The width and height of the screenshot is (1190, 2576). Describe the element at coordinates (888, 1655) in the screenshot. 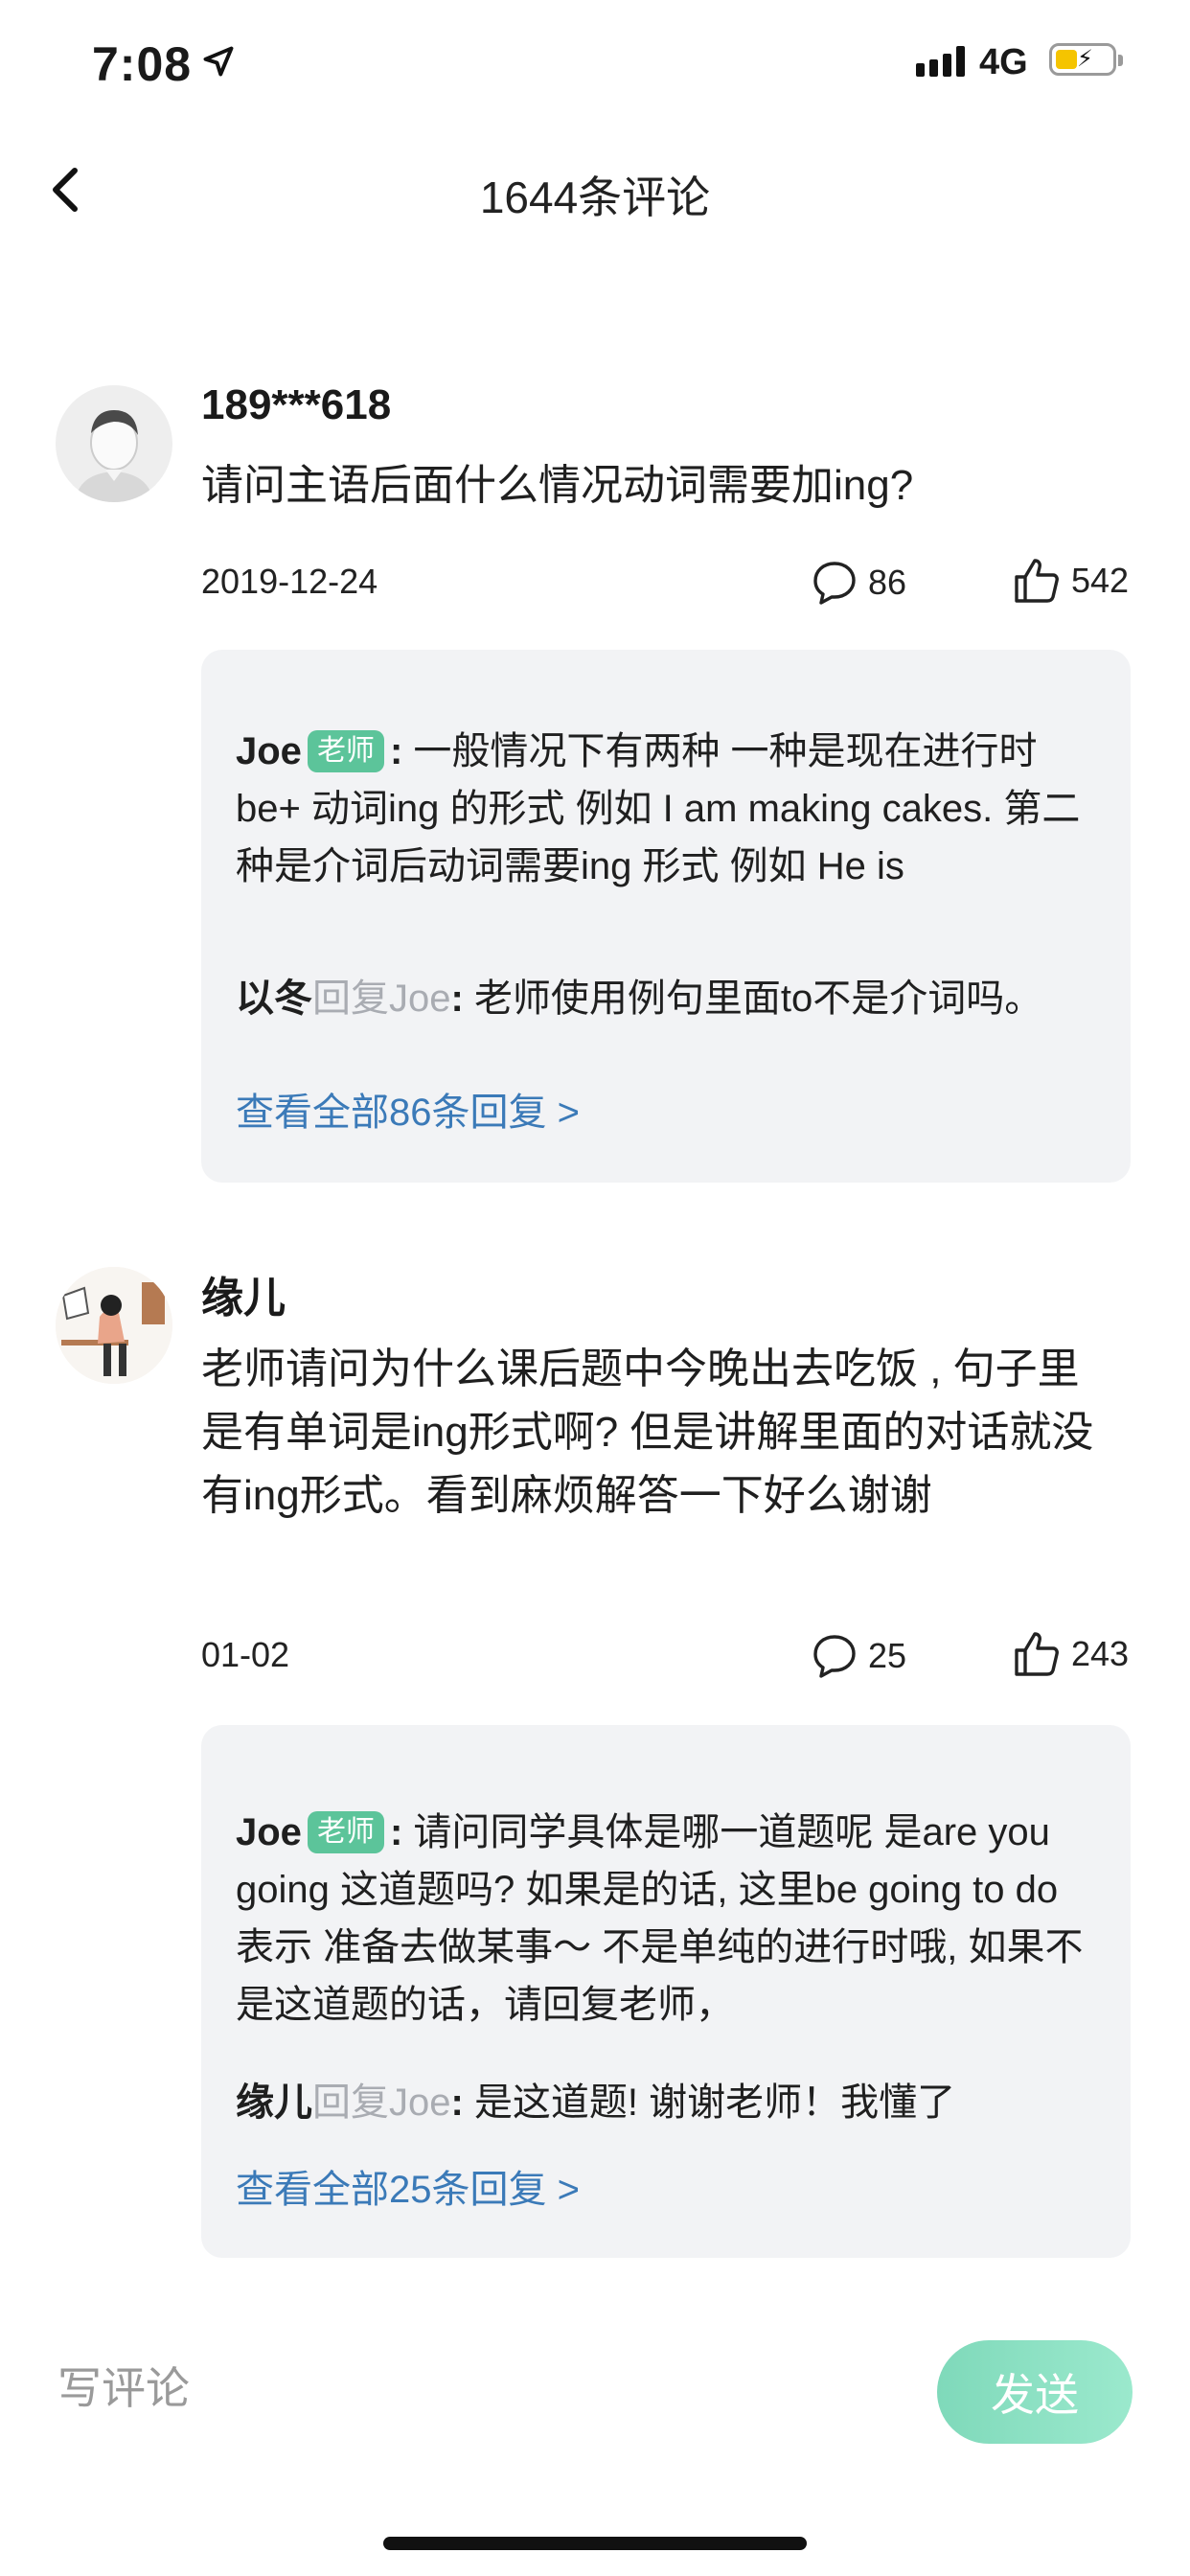

I see `reply-count: 25` at that location.